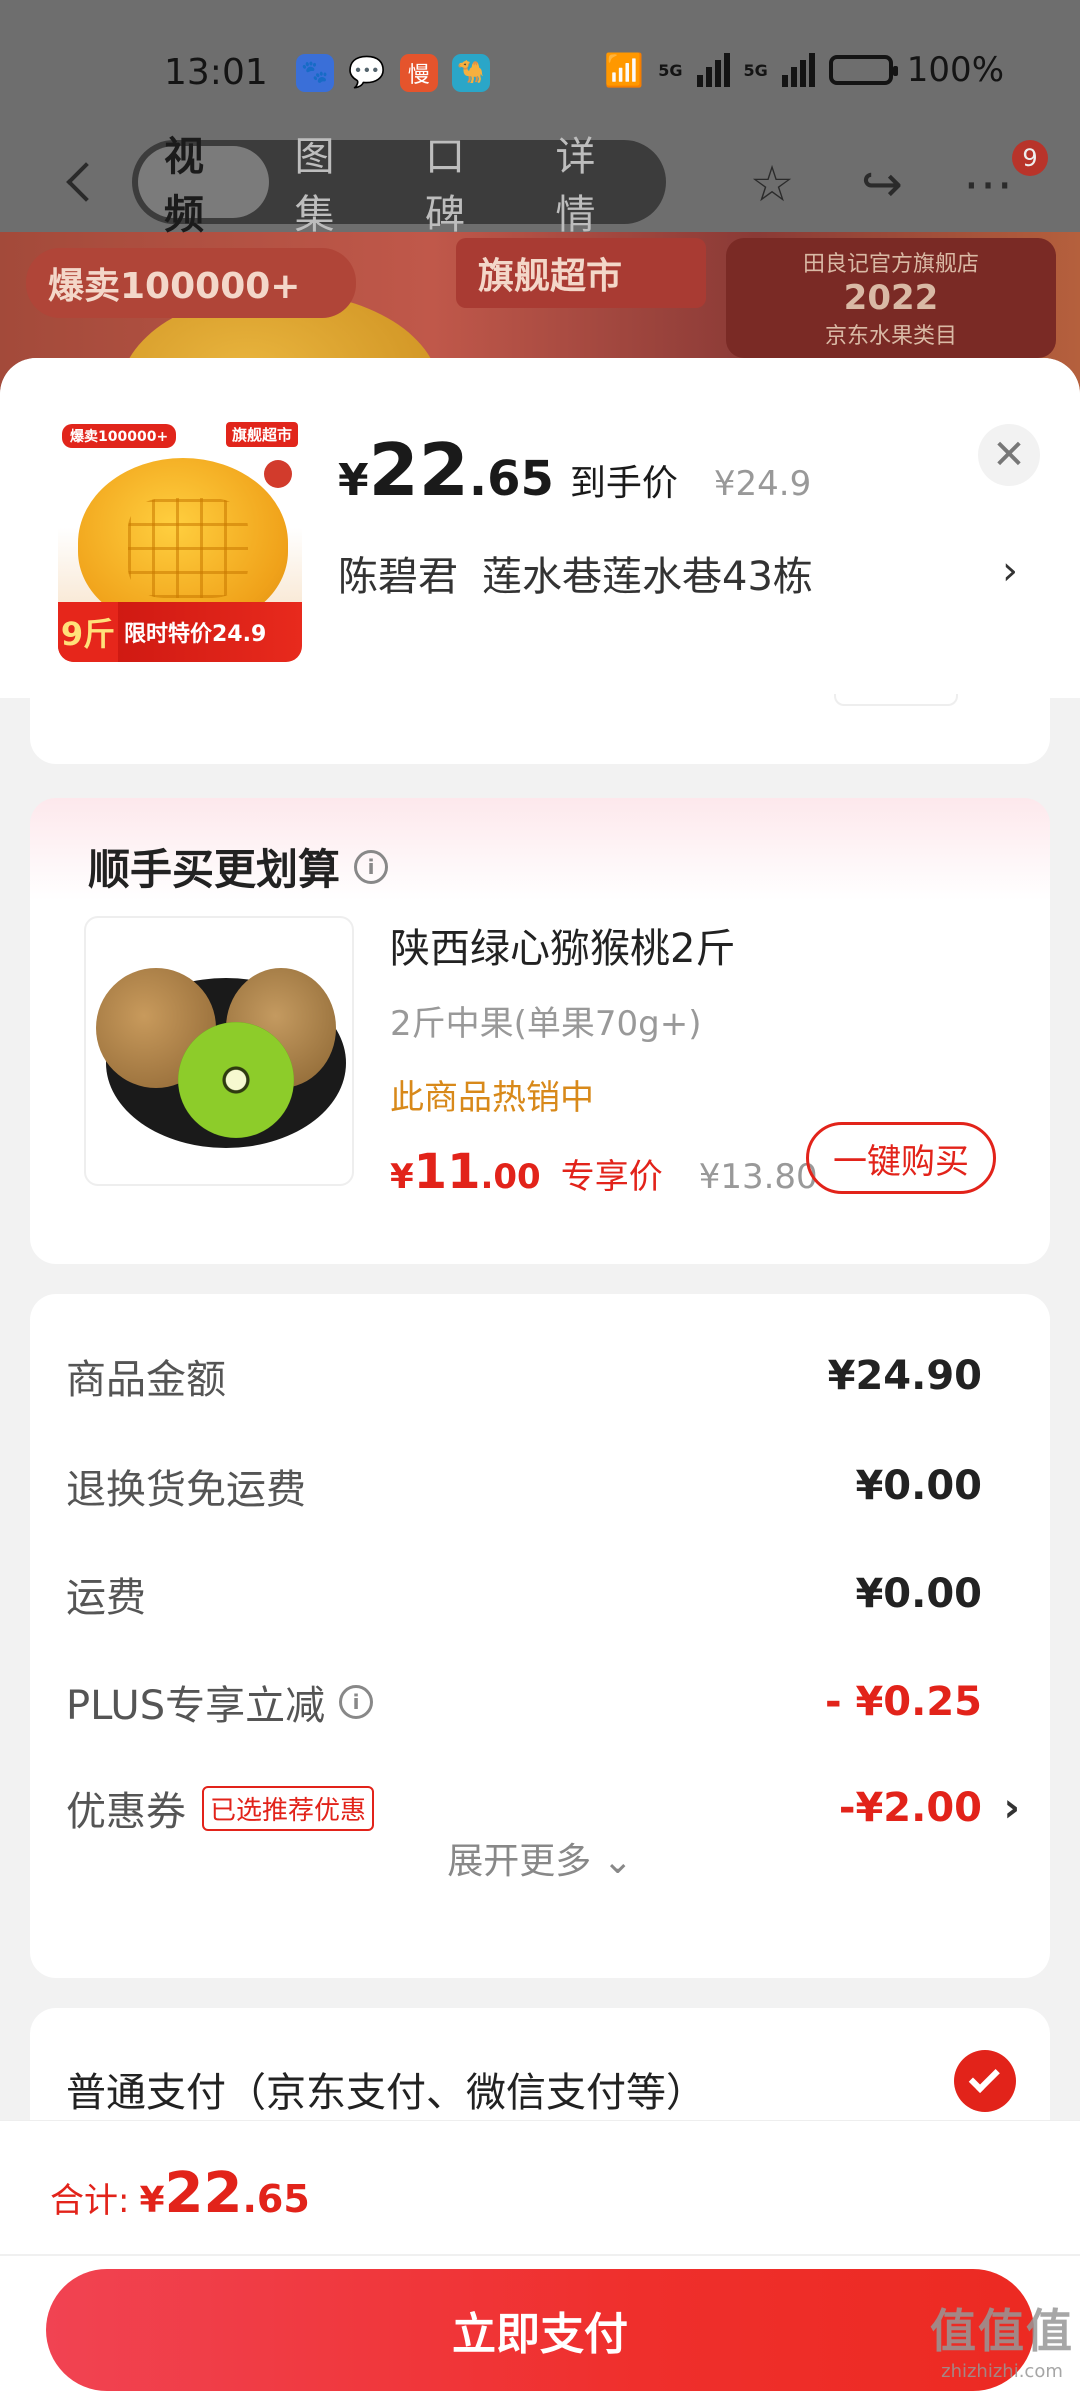 This screenshot has height=2400, width=1080. What do you see at coordinates (367, 72) in the screenshot?
I see `wechat-icon: 💬` at bounding box center [367, 72].